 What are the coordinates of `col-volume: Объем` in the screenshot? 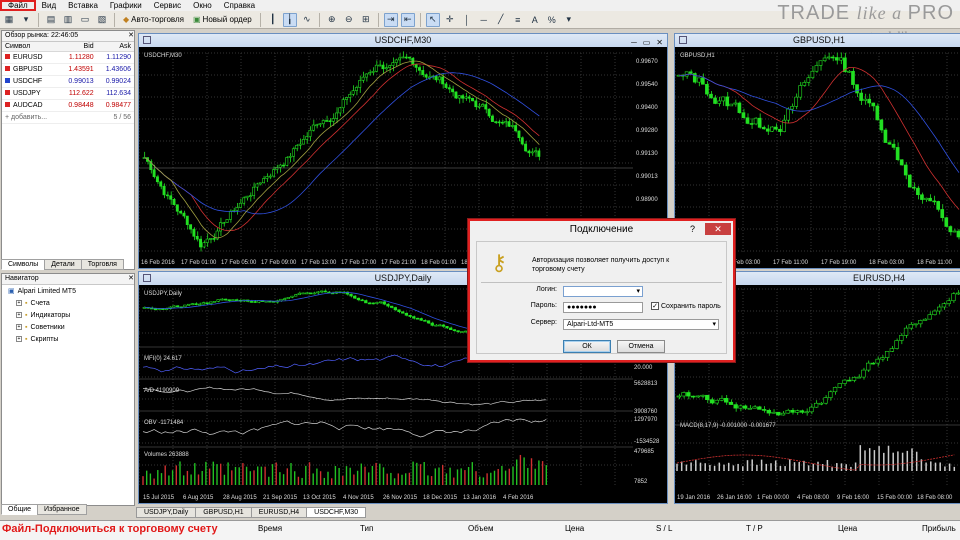 It's located at (481, 528).